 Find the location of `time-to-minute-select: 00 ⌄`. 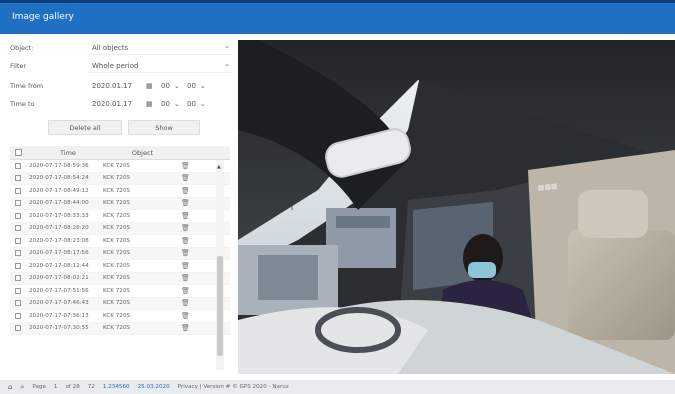

time-to-minute-select: 00 ⌄ is located at coordinates (197, 104).